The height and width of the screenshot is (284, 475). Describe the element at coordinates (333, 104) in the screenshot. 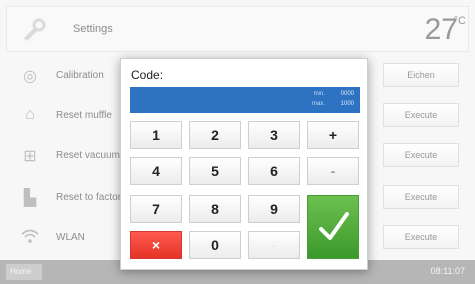

I see `display-max-row: max. 1000` at that location.